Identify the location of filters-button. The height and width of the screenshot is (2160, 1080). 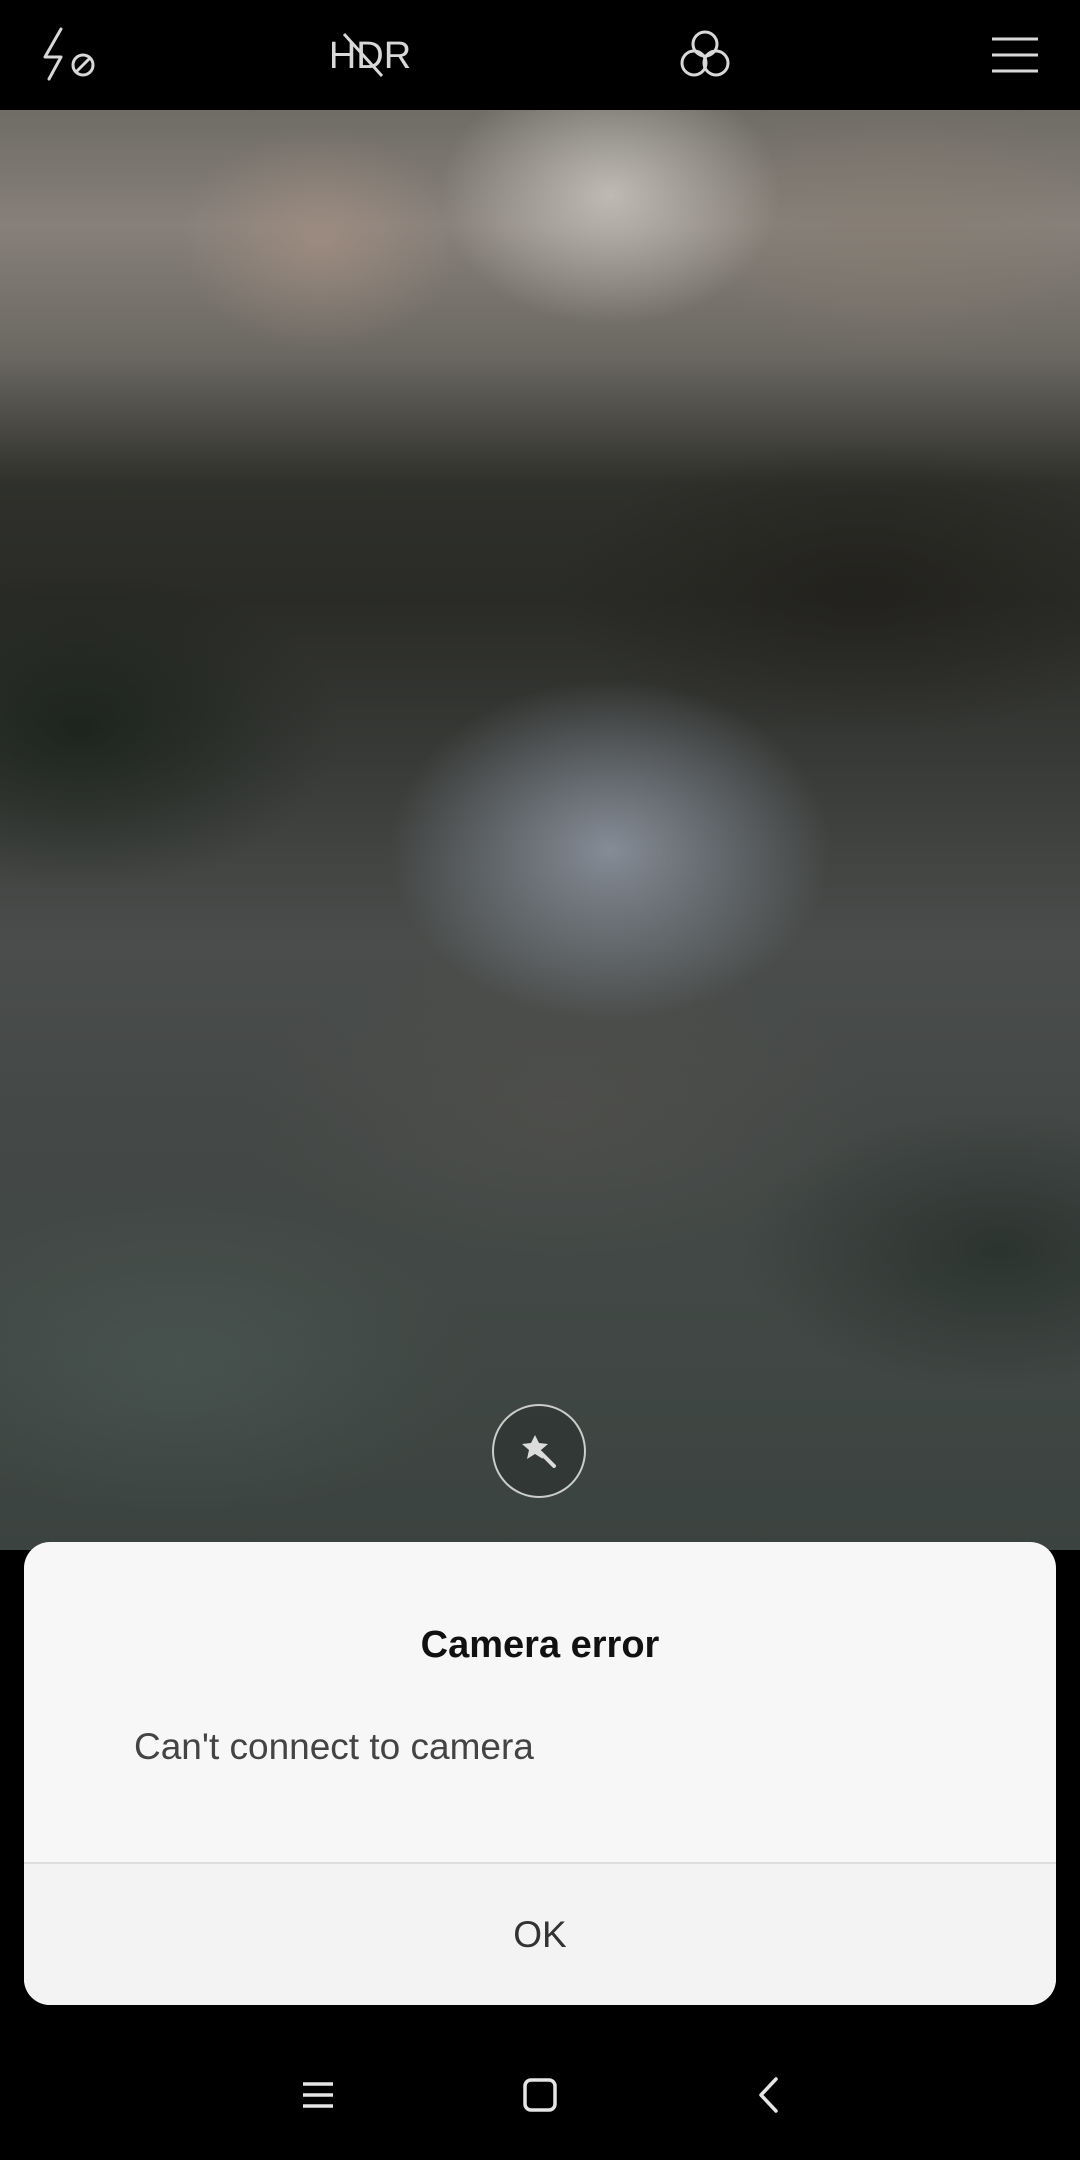
(705, 55).